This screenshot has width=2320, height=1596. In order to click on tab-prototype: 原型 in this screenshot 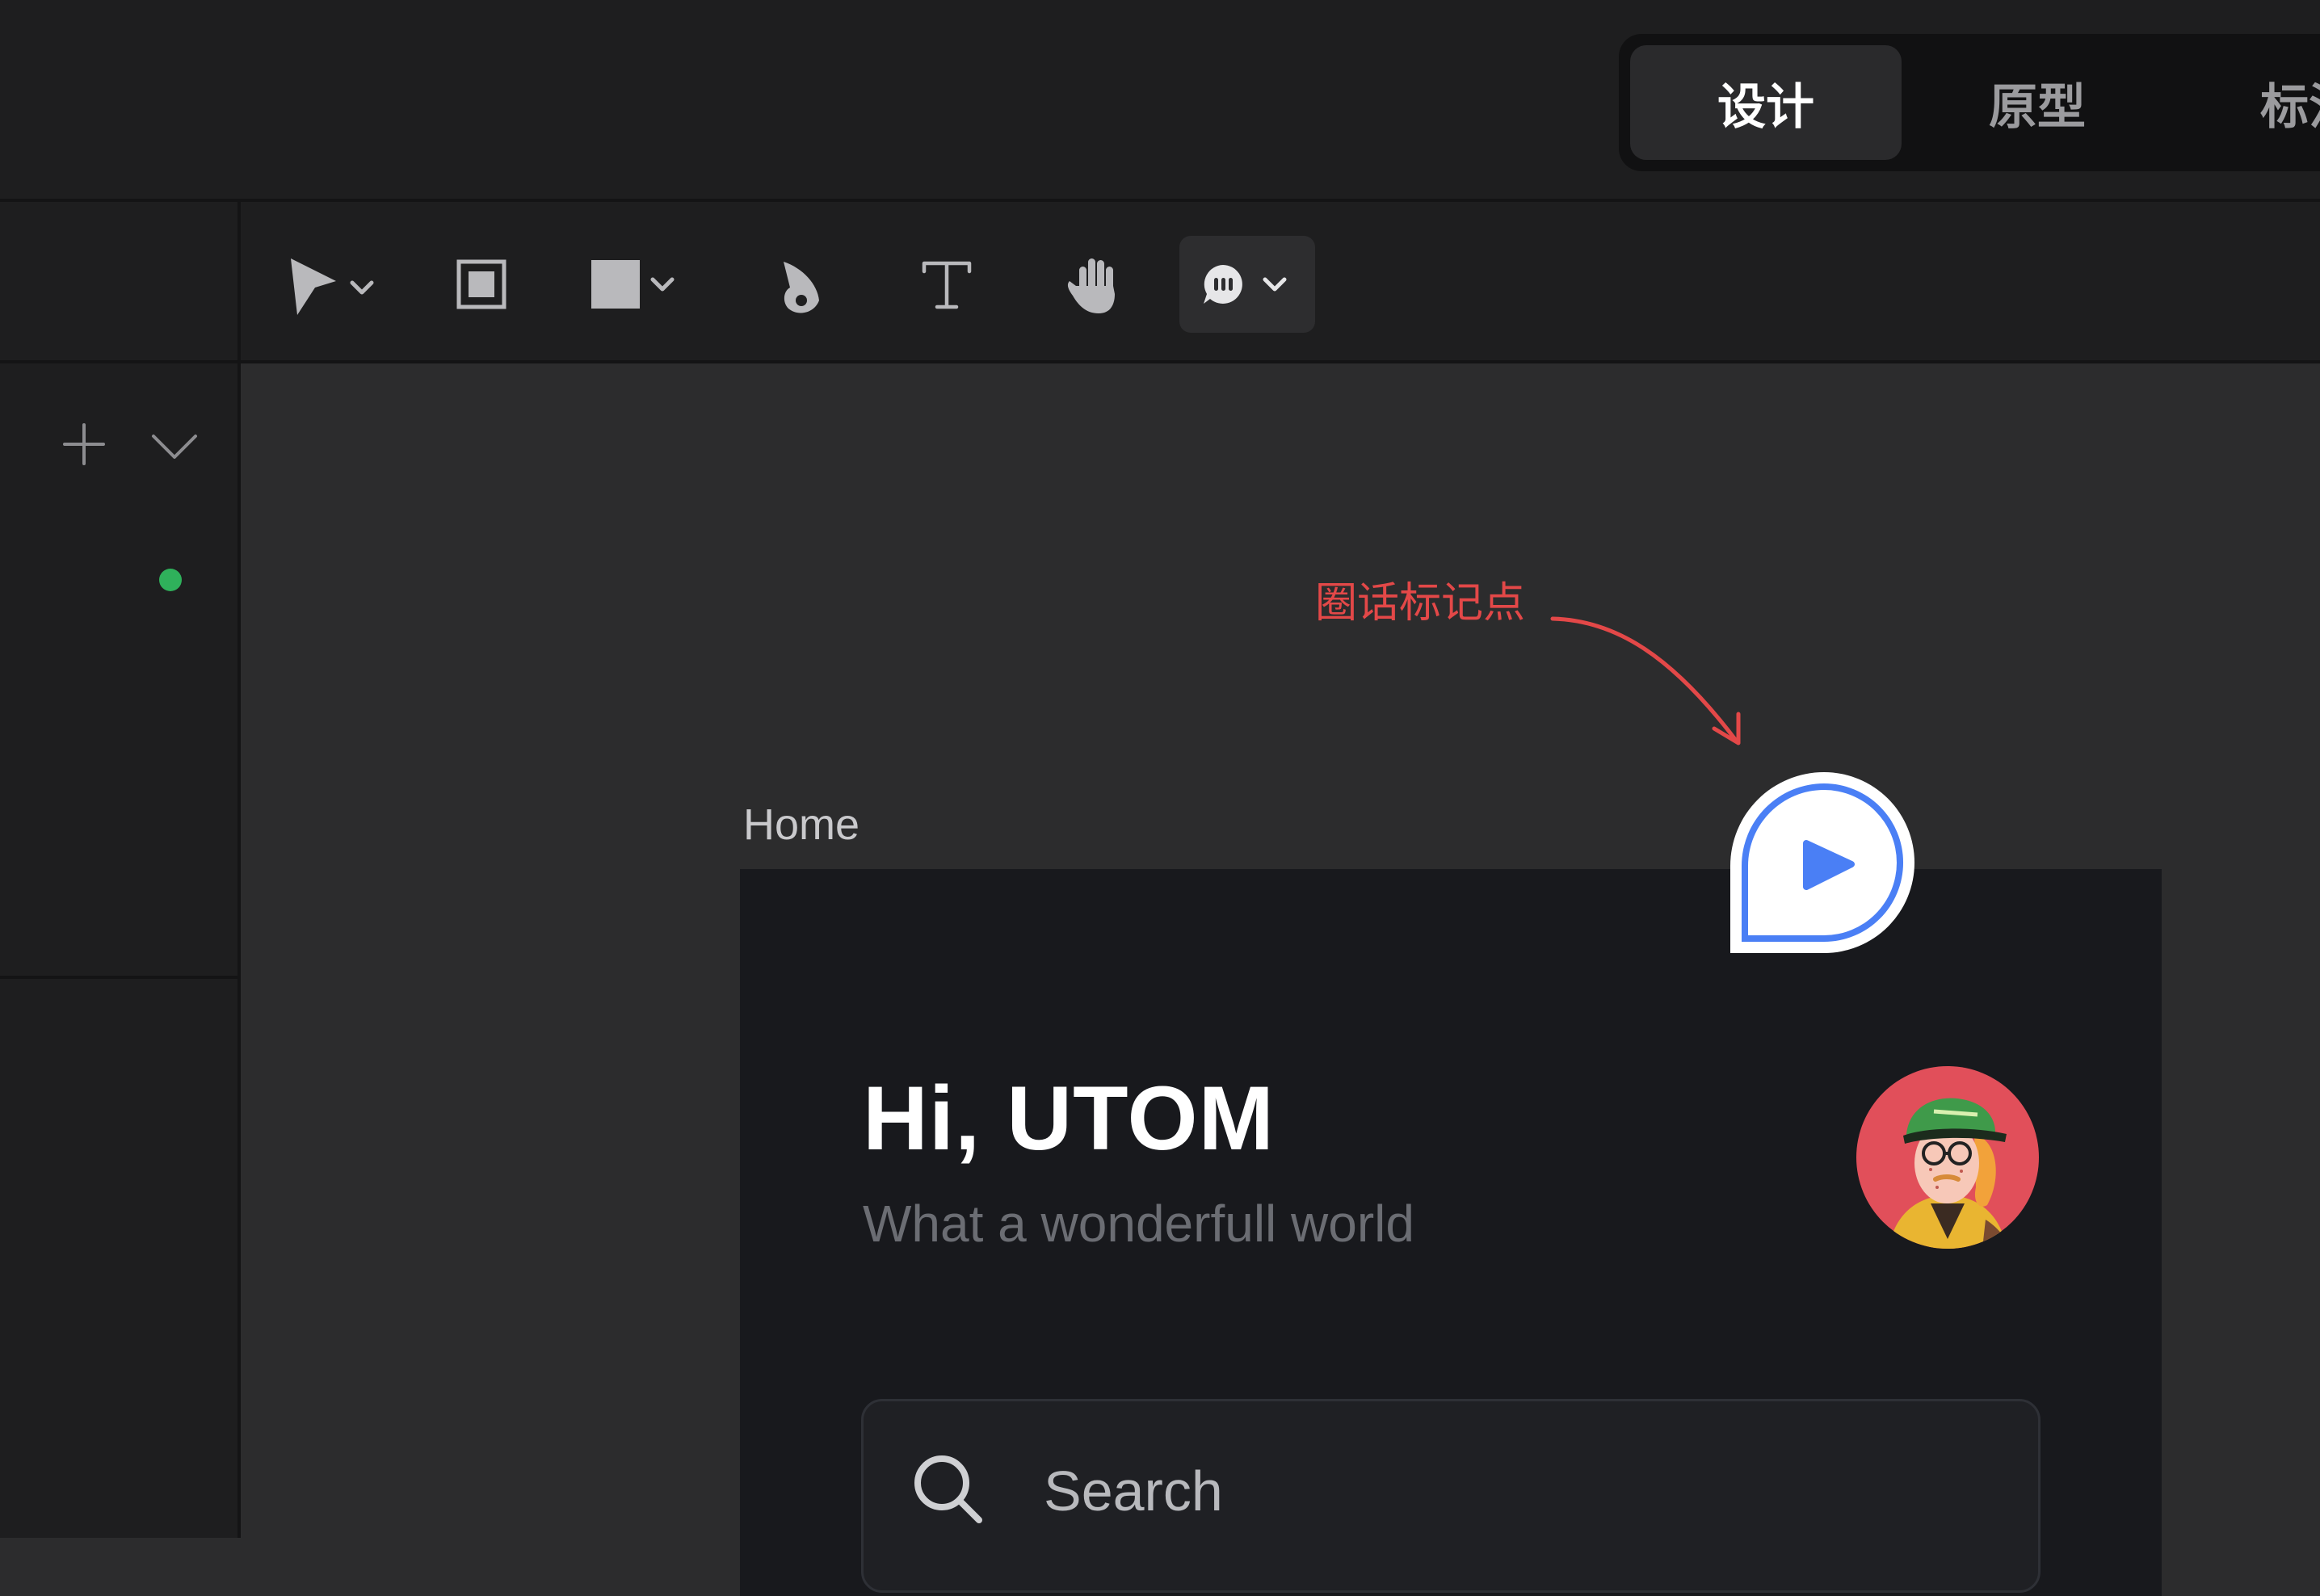, I will do `click(2037, 103)`.